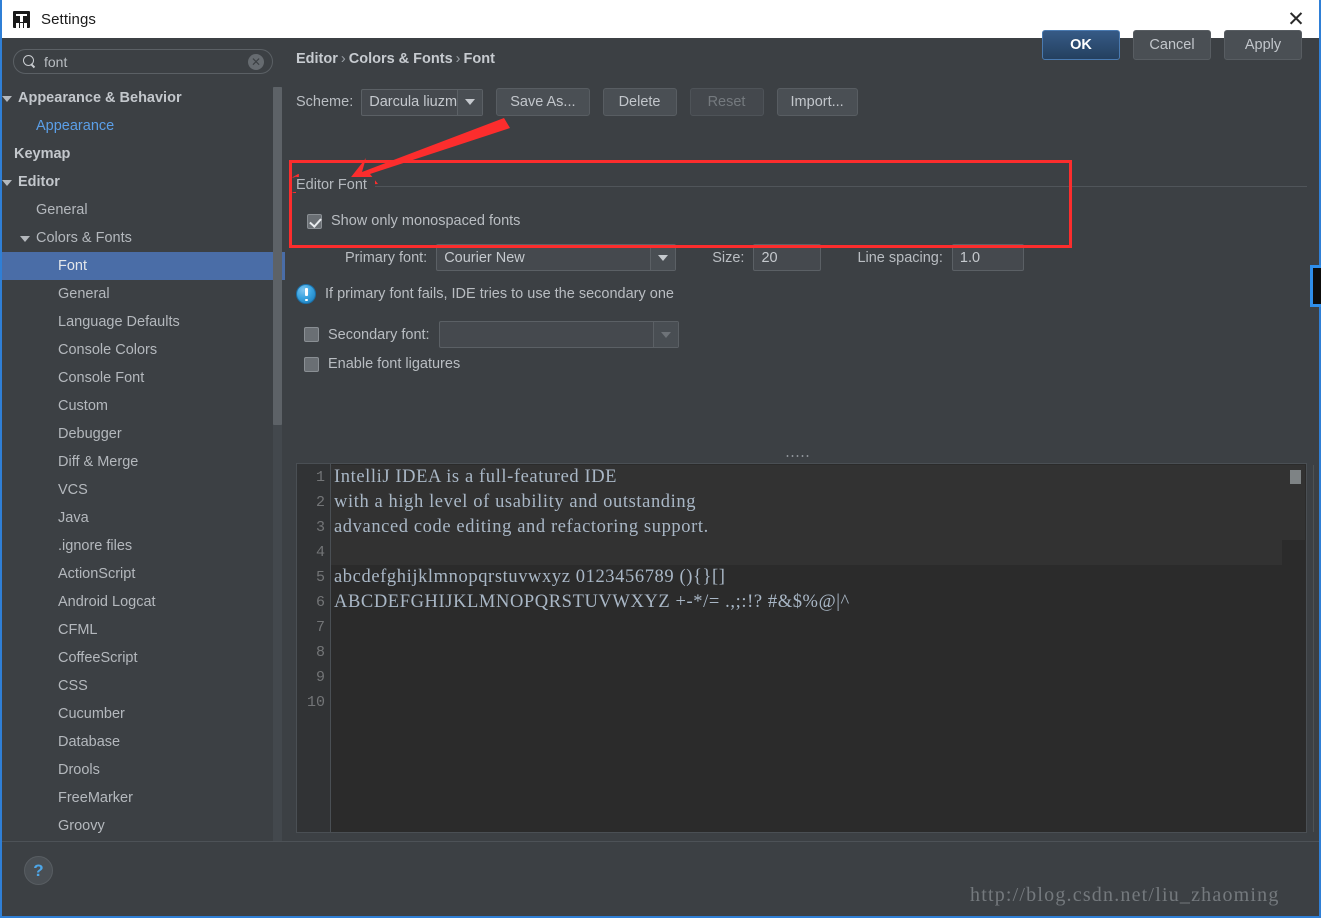 The image size is (1321, 918). What do you see at coordinates (311, 364) in the screenshot?
I see `font-ligatures-checkbox` at bounding box center [311, 364].